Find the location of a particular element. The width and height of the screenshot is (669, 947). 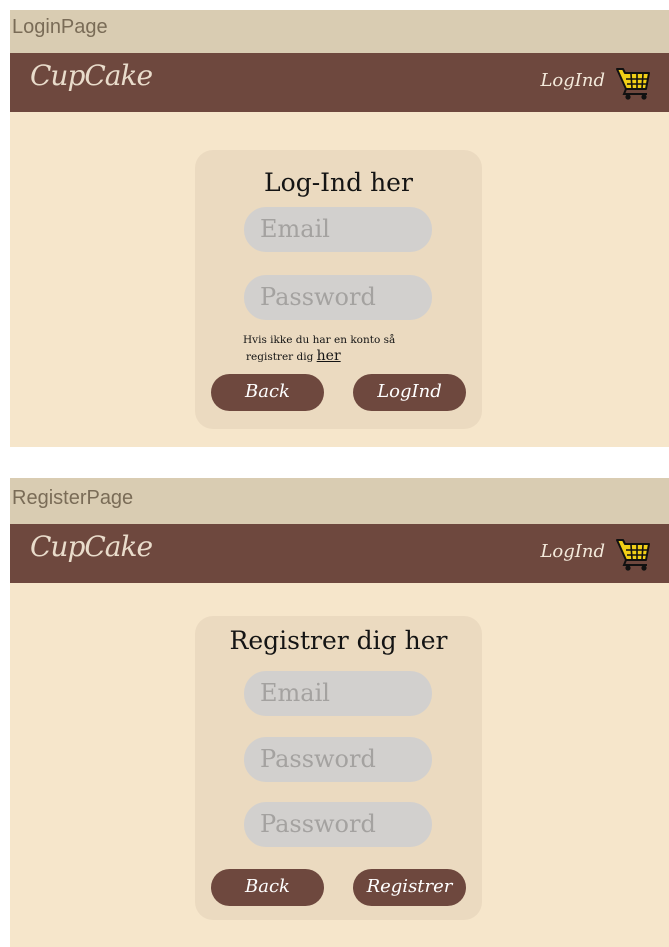

login-title: Log-Ind her is located at coordinates (338, 182).